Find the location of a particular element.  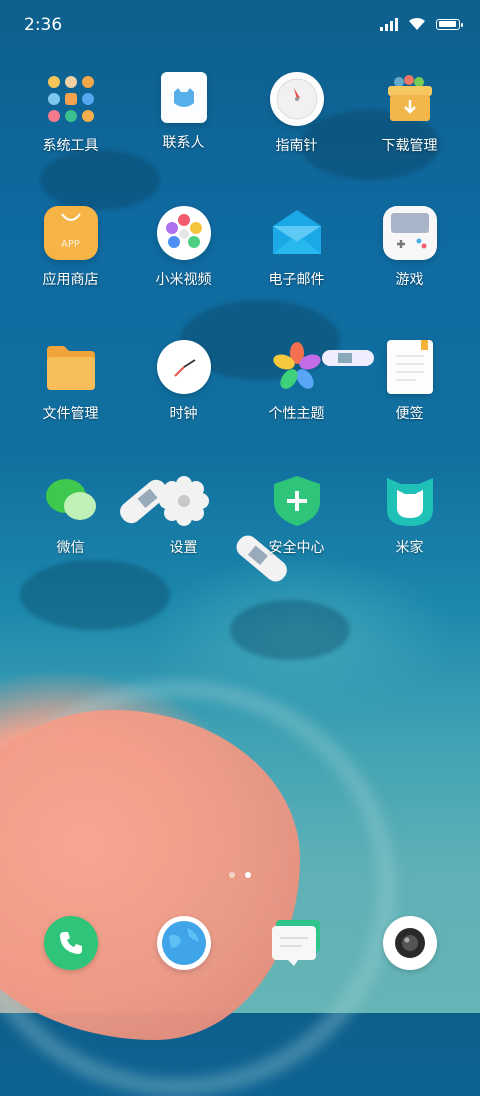

app-file-manager: 文件管理 is located at coordinates (70, 381).